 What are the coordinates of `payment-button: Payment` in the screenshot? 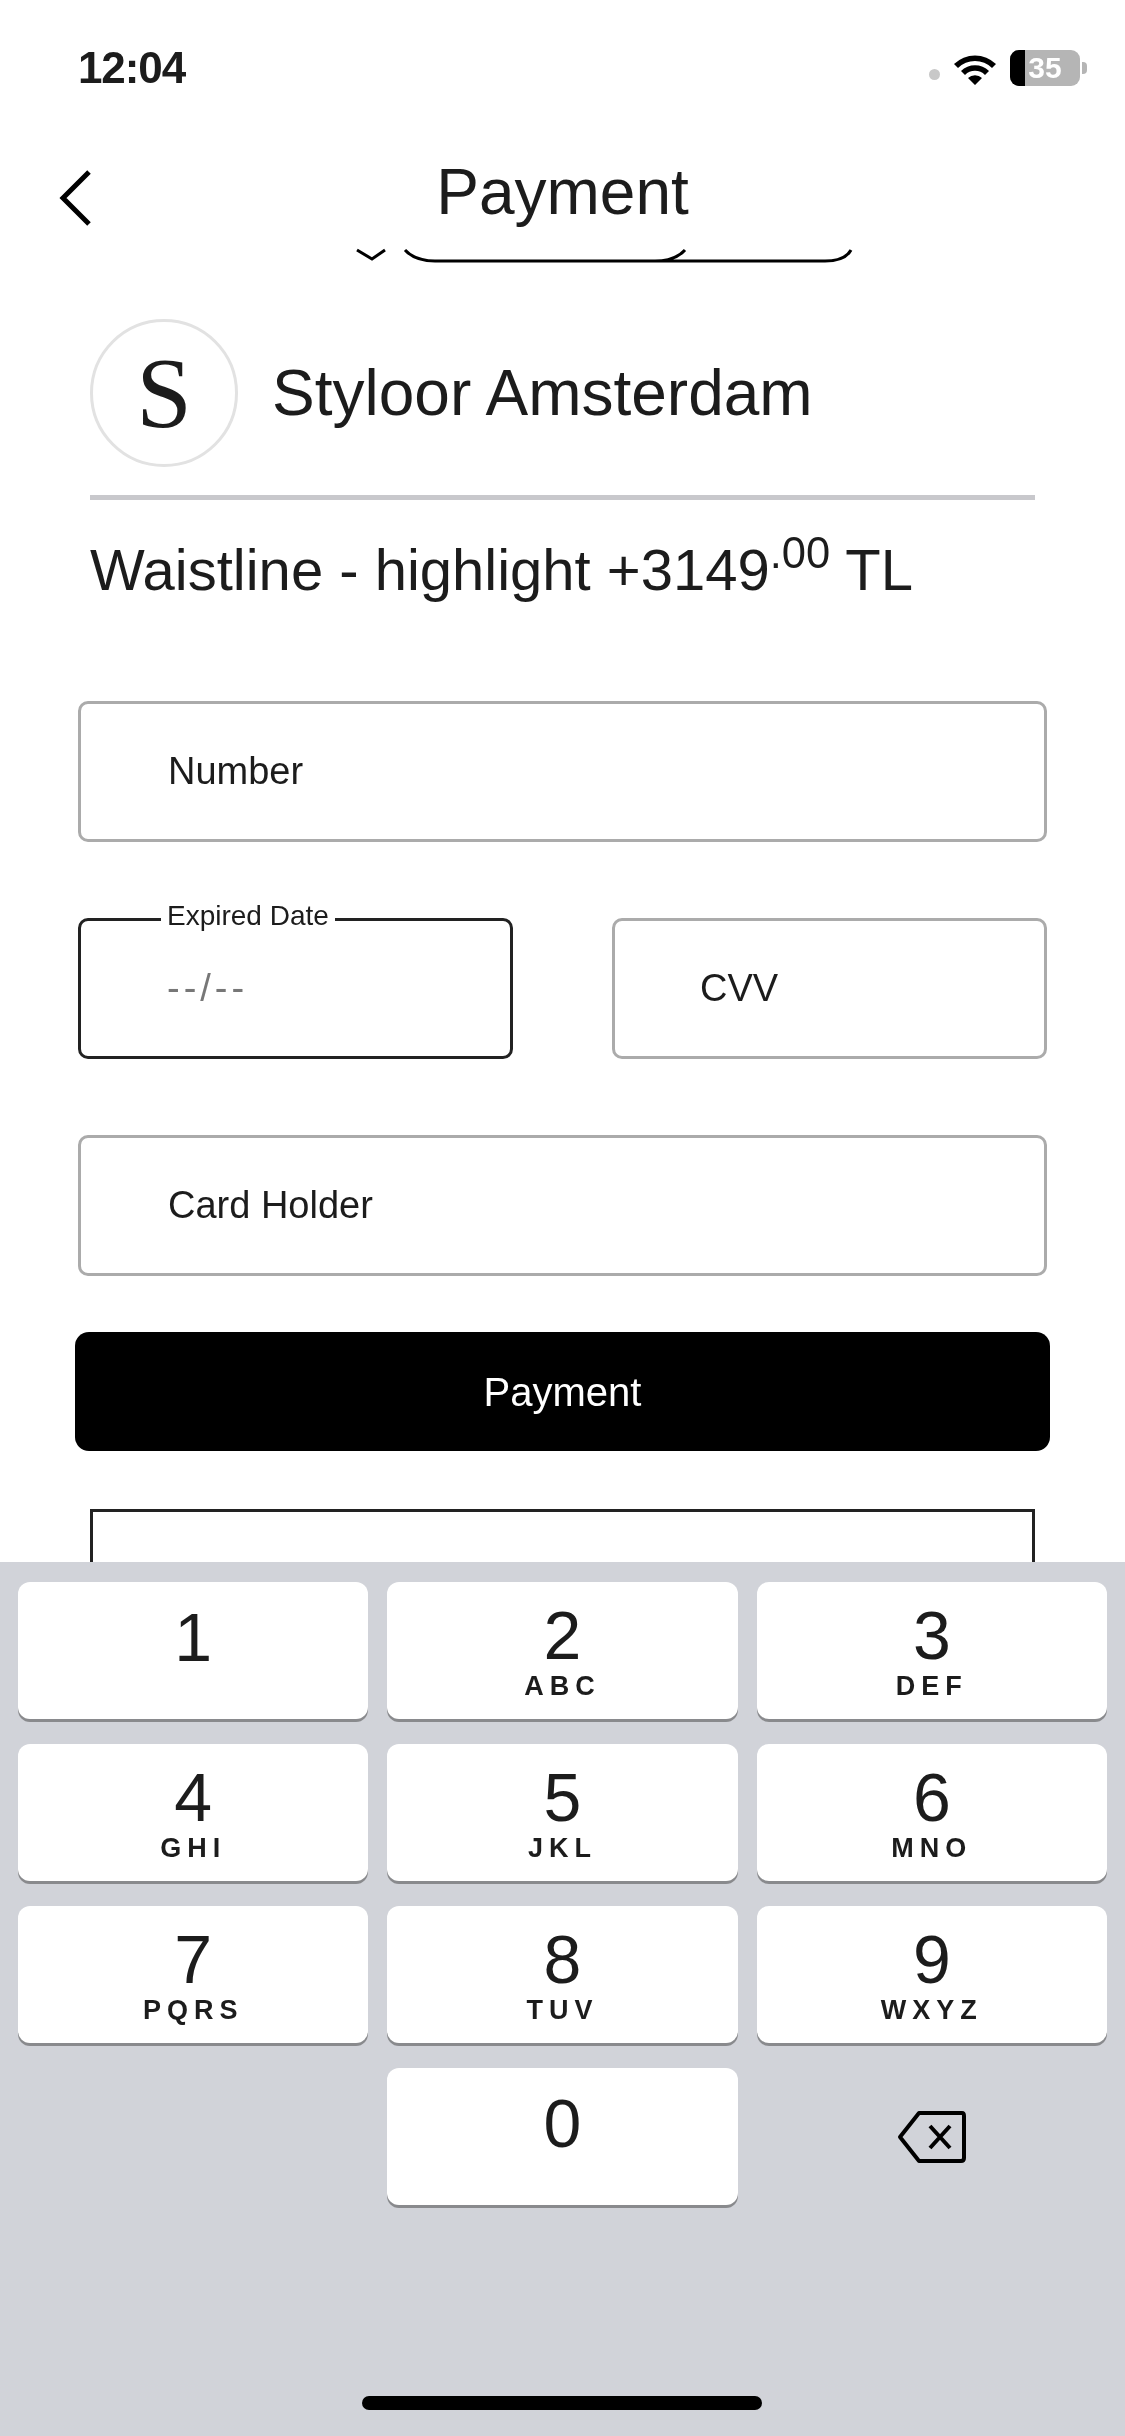 It's located at (562, 1391).